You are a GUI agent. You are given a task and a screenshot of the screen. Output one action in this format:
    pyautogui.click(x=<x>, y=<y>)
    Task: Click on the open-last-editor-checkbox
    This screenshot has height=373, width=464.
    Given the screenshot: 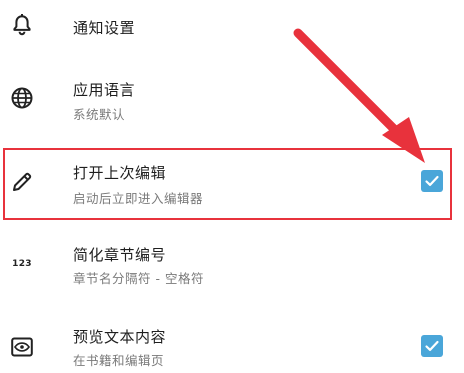 What is the action you would take?
    pyautogui.click(x=432, y=181)
    